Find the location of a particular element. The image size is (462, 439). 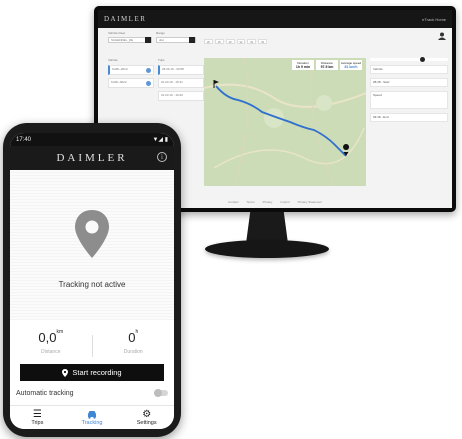

filter-label: Vehicle Fleet is located at coordinates (117, 33).